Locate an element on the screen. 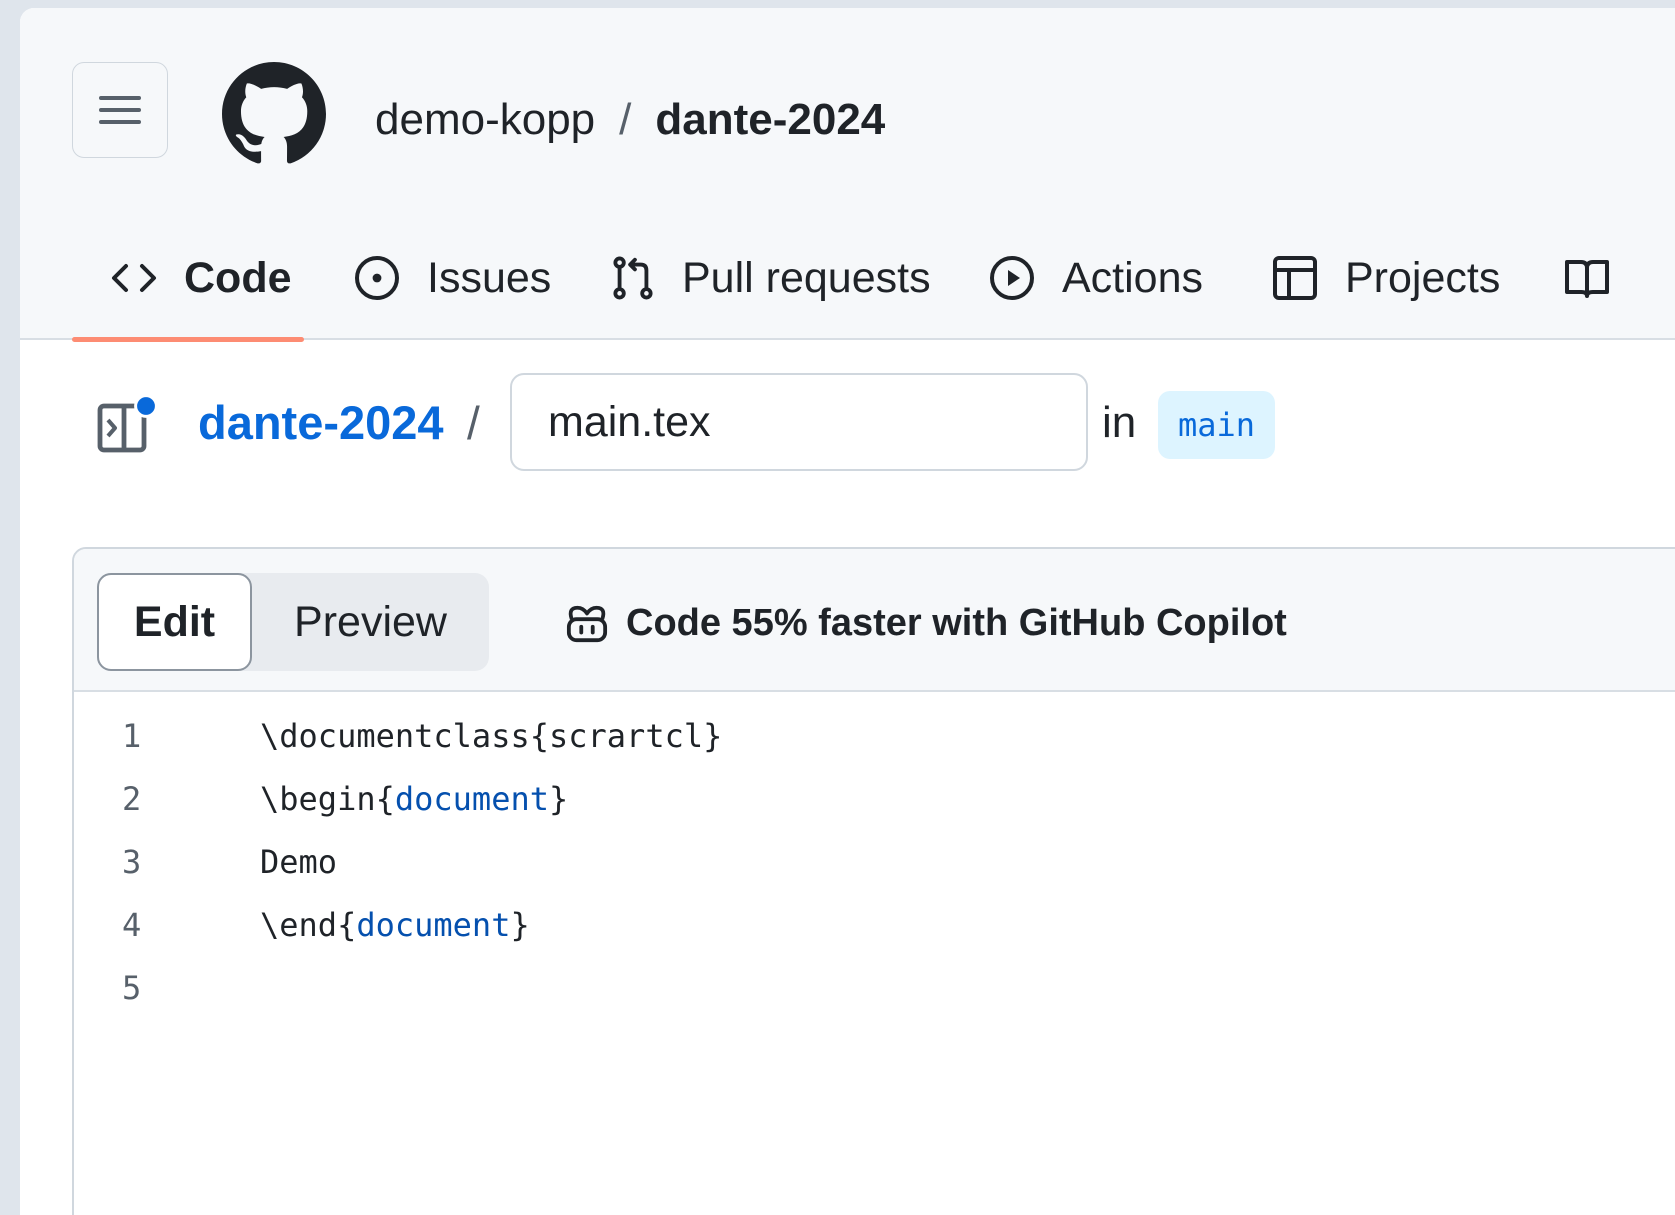 This screenshot has height=1215, width=1675. tab-wiki is located at coordinates (1600, 278).